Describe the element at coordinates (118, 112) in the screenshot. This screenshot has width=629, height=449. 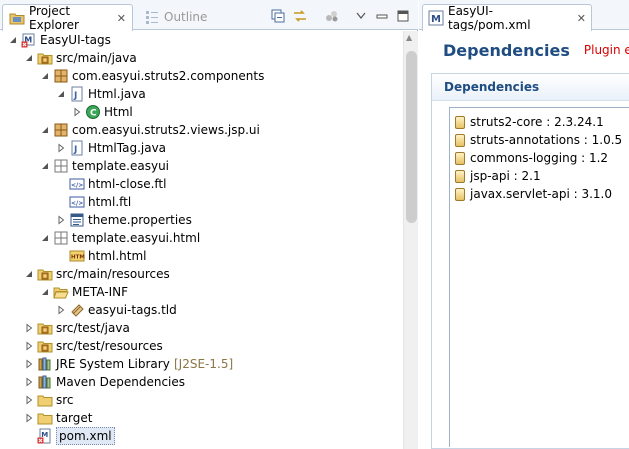
I see `tree-item-label: Html` at that location.